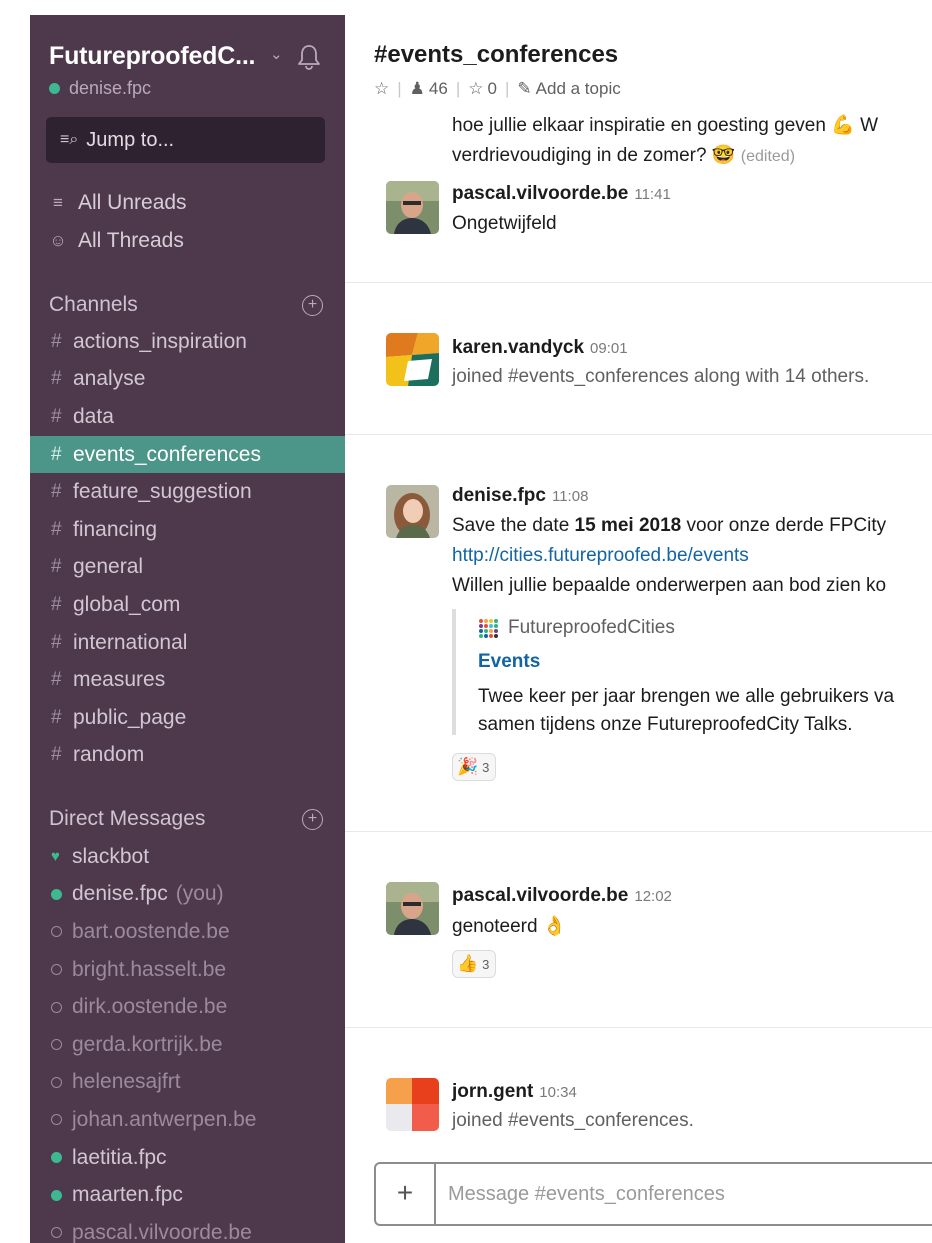 The width and height of the screenshot is (932, 1243). I want to click on star-icon: ☆, so click(381, 89).